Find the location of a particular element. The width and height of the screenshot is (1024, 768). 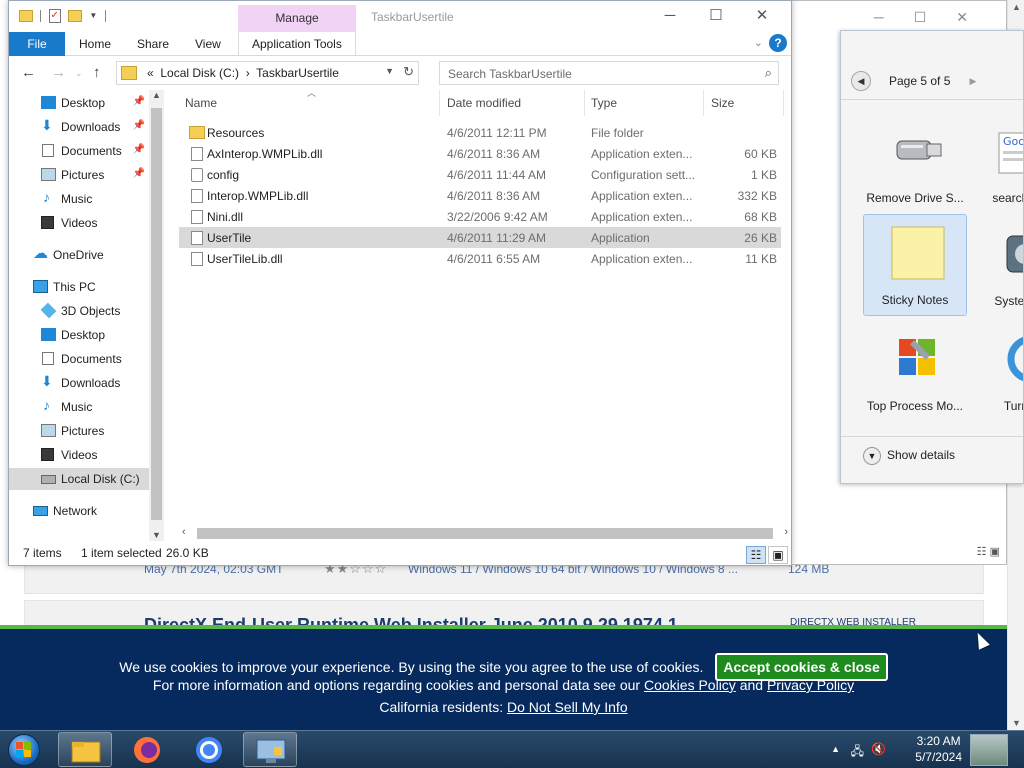

gadget-tile: Turn o is located at coordinates (996, 370).